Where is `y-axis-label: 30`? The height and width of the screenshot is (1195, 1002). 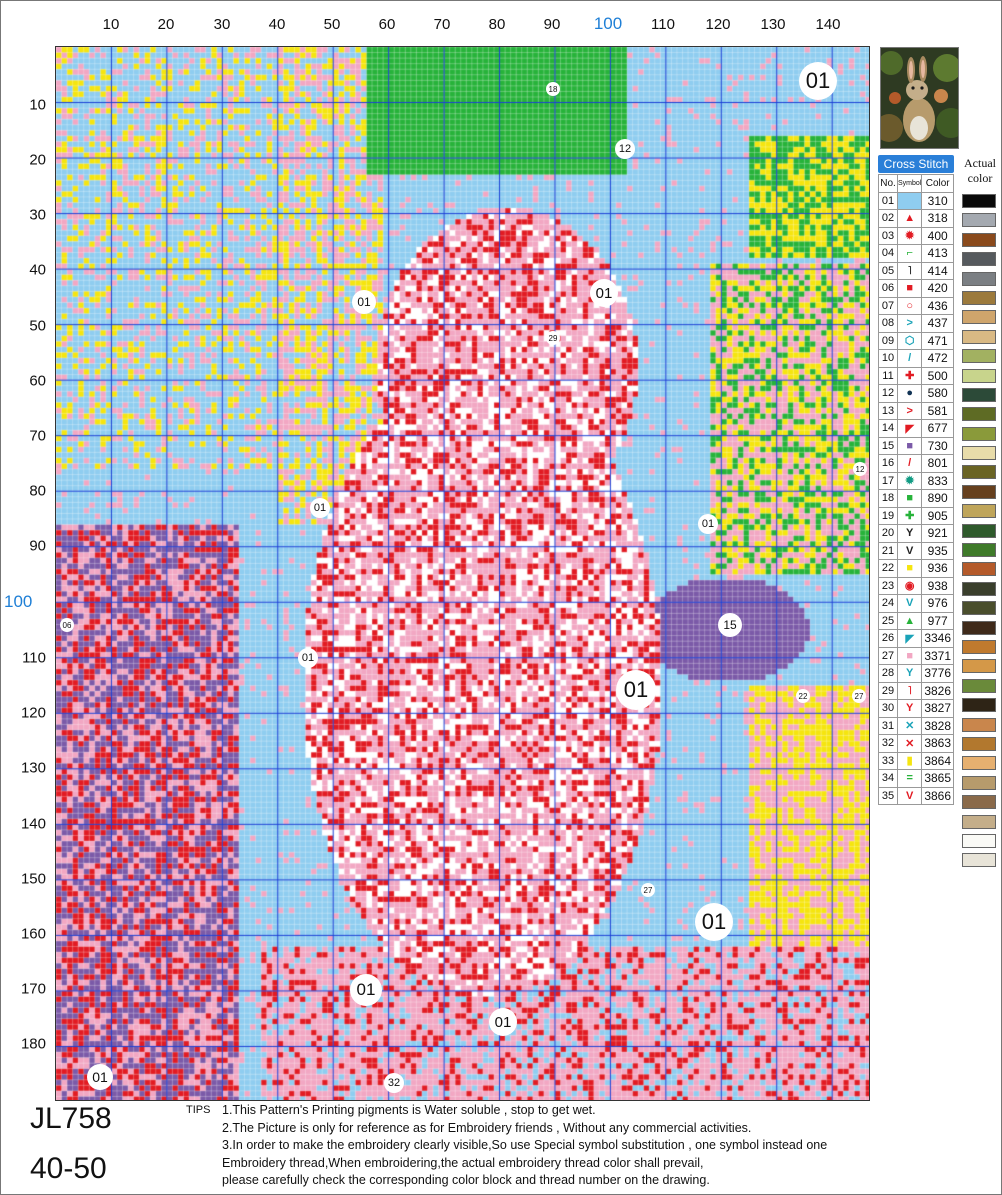
y-axis-label: 30 is located at coordinates (37, 215).